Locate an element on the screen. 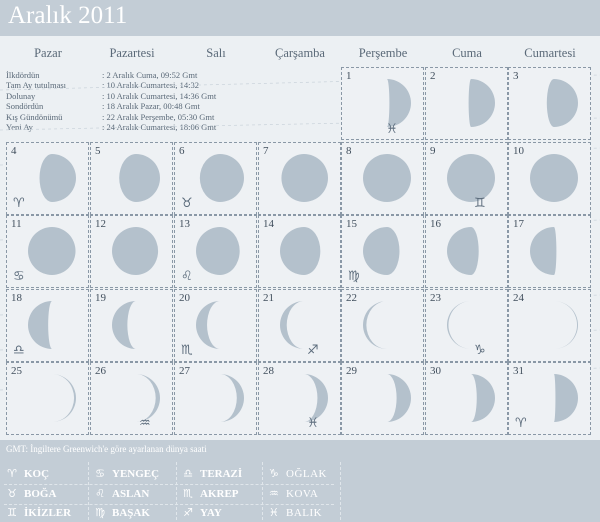 The width and height of the screenshot is (600, 522). legend-label: KOVA is located at coordinates (302, 494).